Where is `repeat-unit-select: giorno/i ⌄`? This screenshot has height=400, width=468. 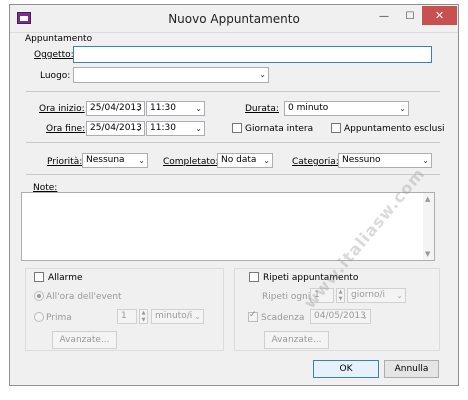
repeat-unit-select: giorno/i ⌄ is located at coordinates (376, 295).